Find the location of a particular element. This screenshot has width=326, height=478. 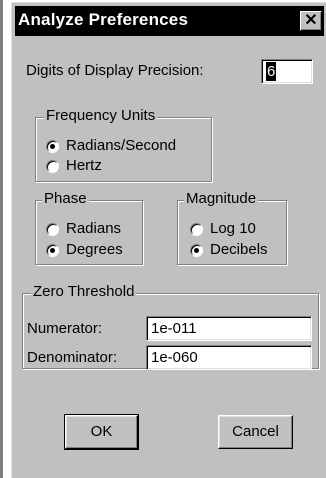

frequency-units-group: Frequency Units Radians/Second Hertz is located at coordinates (123, 144).